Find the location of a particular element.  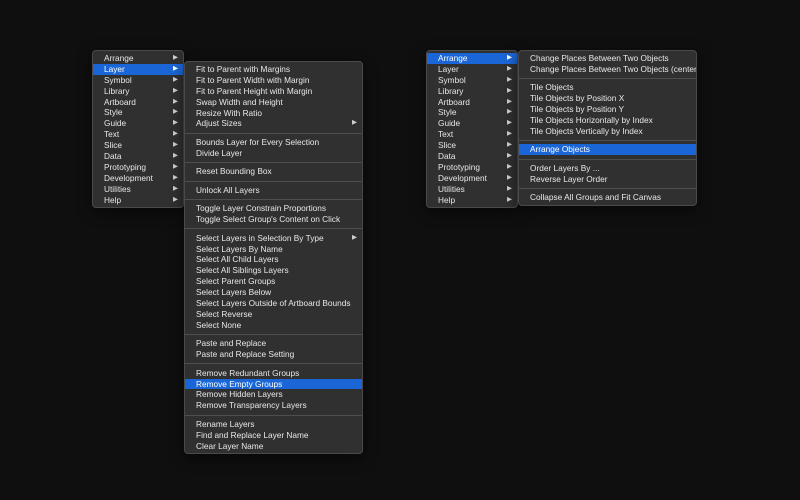

menu-item-label: Prototyping is located at coordinates (459, 166).